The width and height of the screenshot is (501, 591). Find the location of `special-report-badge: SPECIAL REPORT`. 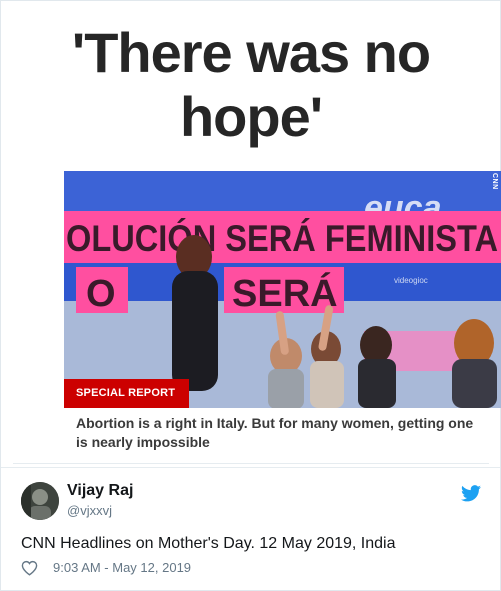

special-report-badge: SPECIAL REPORT is located at coordinates (126, 393).